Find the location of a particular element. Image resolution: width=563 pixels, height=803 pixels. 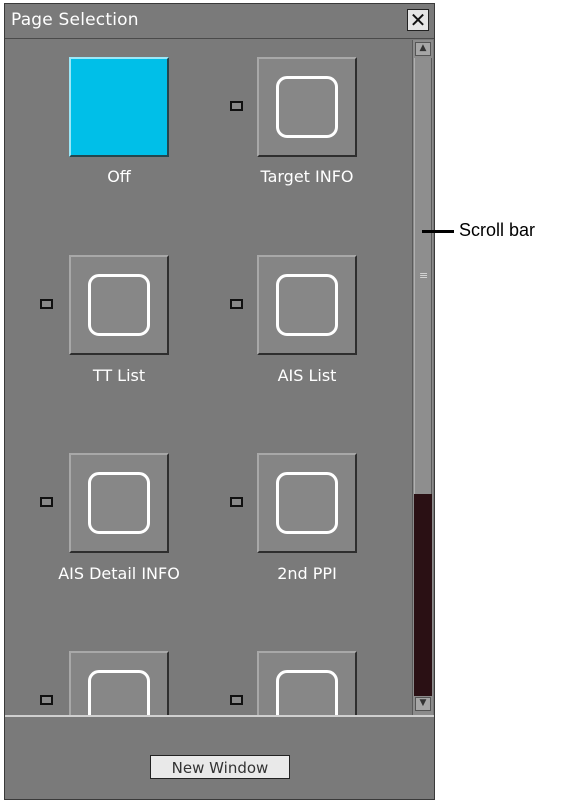

ais-detail-info-checkbox is located at coordinates (46, 502).